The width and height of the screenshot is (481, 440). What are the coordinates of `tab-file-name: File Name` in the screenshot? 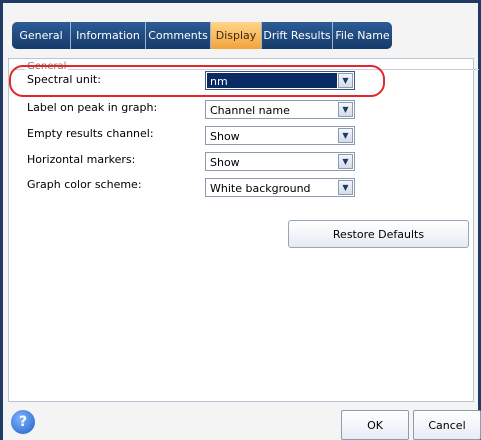 It's located at (362, 35).